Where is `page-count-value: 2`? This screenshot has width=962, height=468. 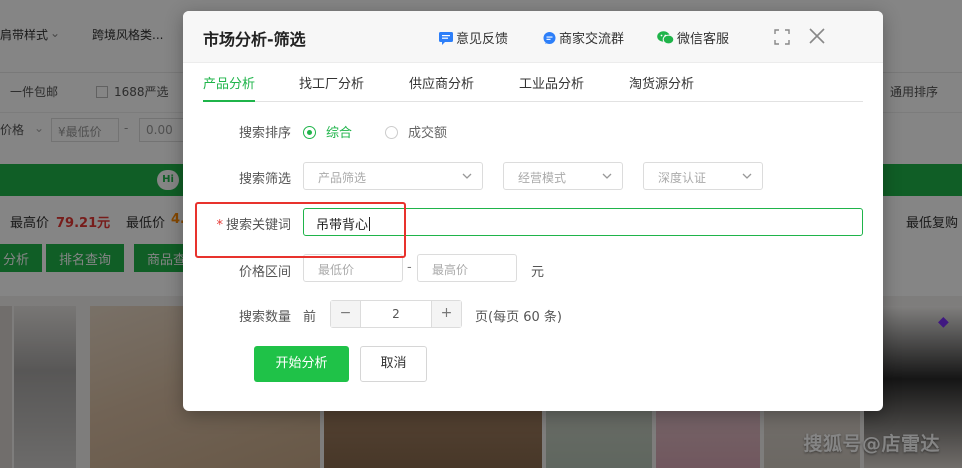
page-count-value: 2 is located at coordinates (396, 314).